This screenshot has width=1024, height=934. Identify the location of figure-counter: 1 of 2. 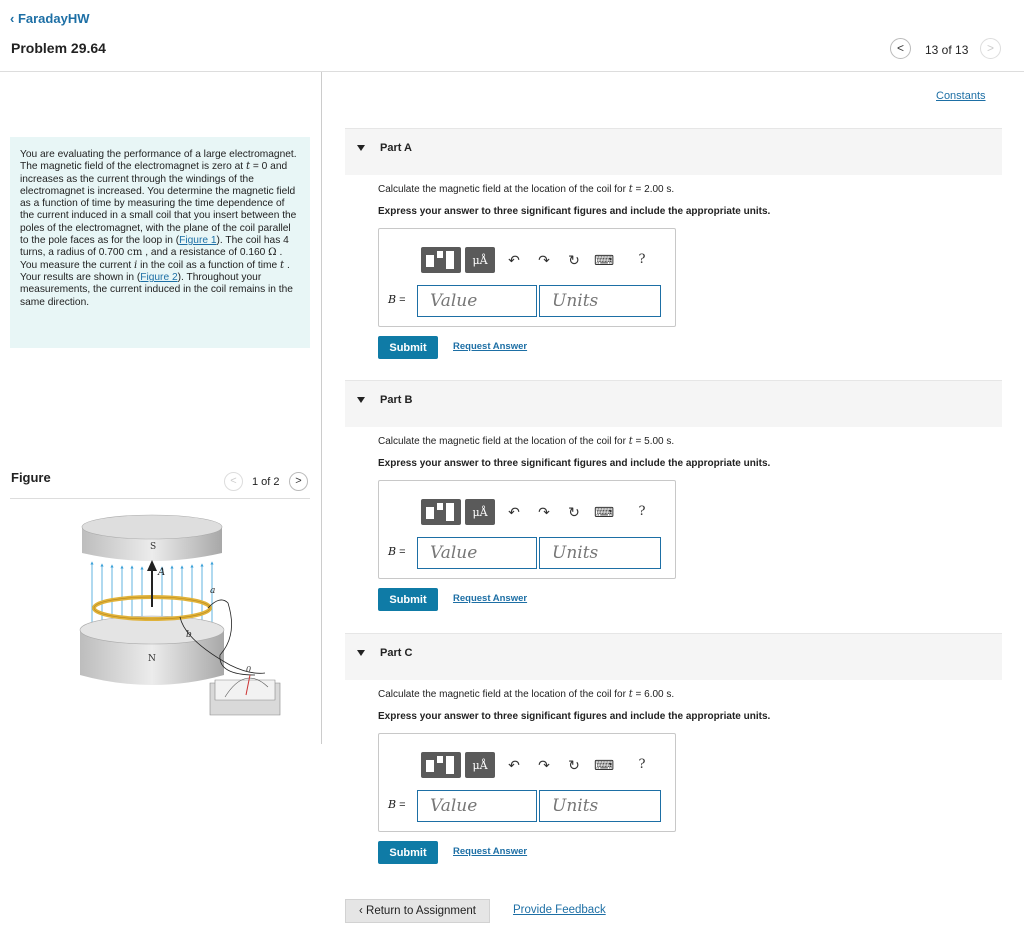
(266, 482).